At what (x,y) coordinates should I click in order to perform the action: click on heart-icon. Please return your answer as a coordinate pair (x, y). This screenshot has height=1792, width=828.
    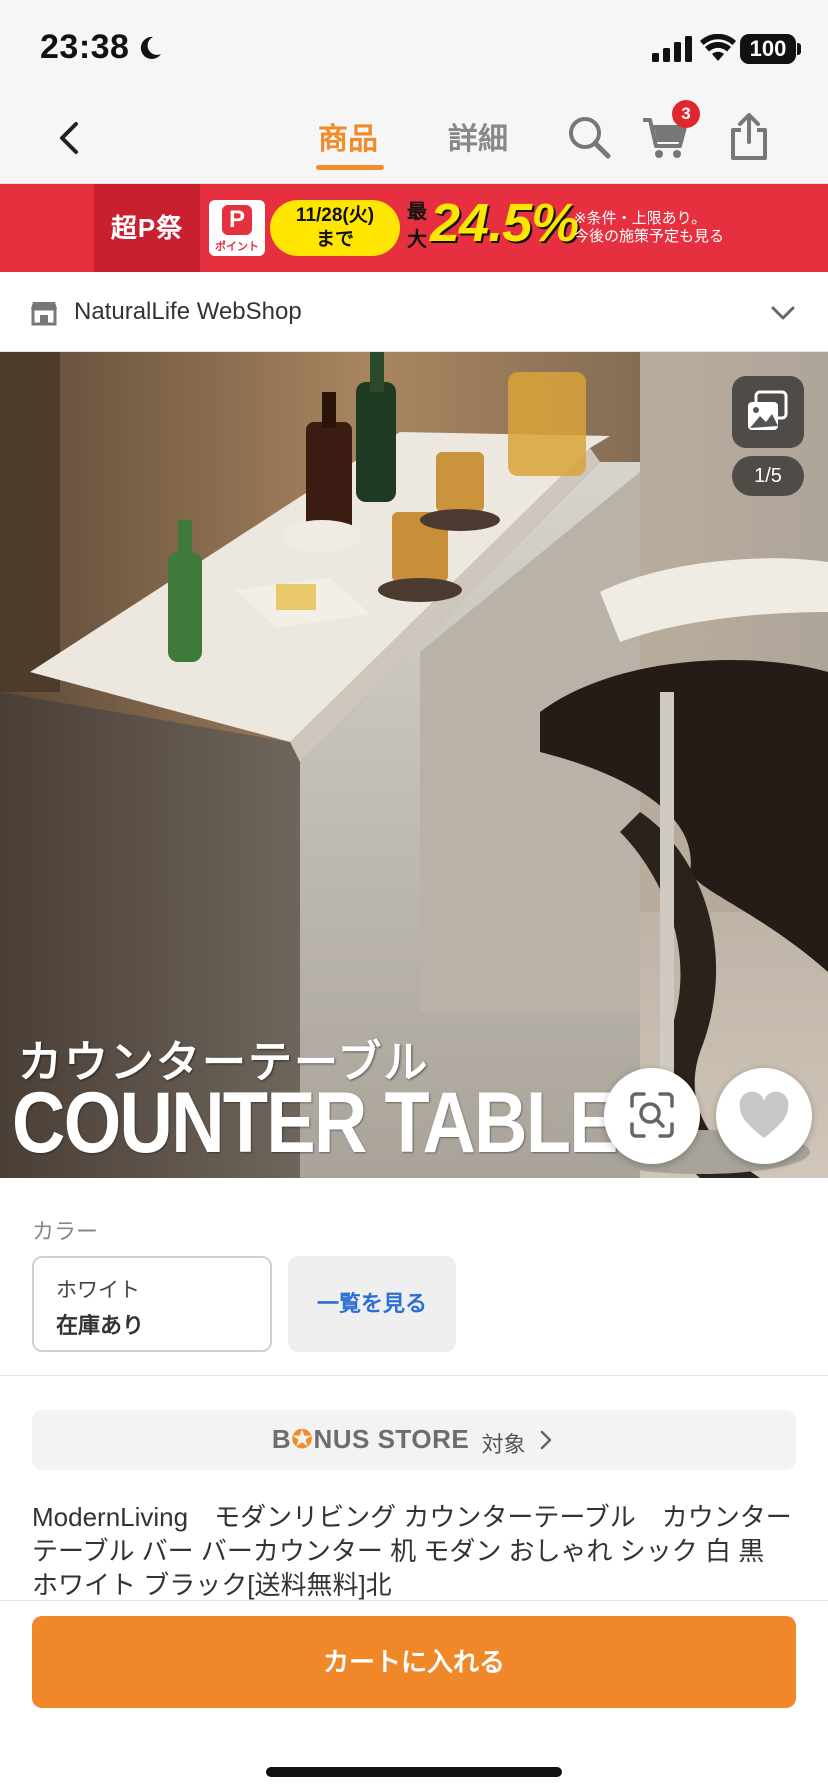
    Looking at the image, I should click on (764, 1114).